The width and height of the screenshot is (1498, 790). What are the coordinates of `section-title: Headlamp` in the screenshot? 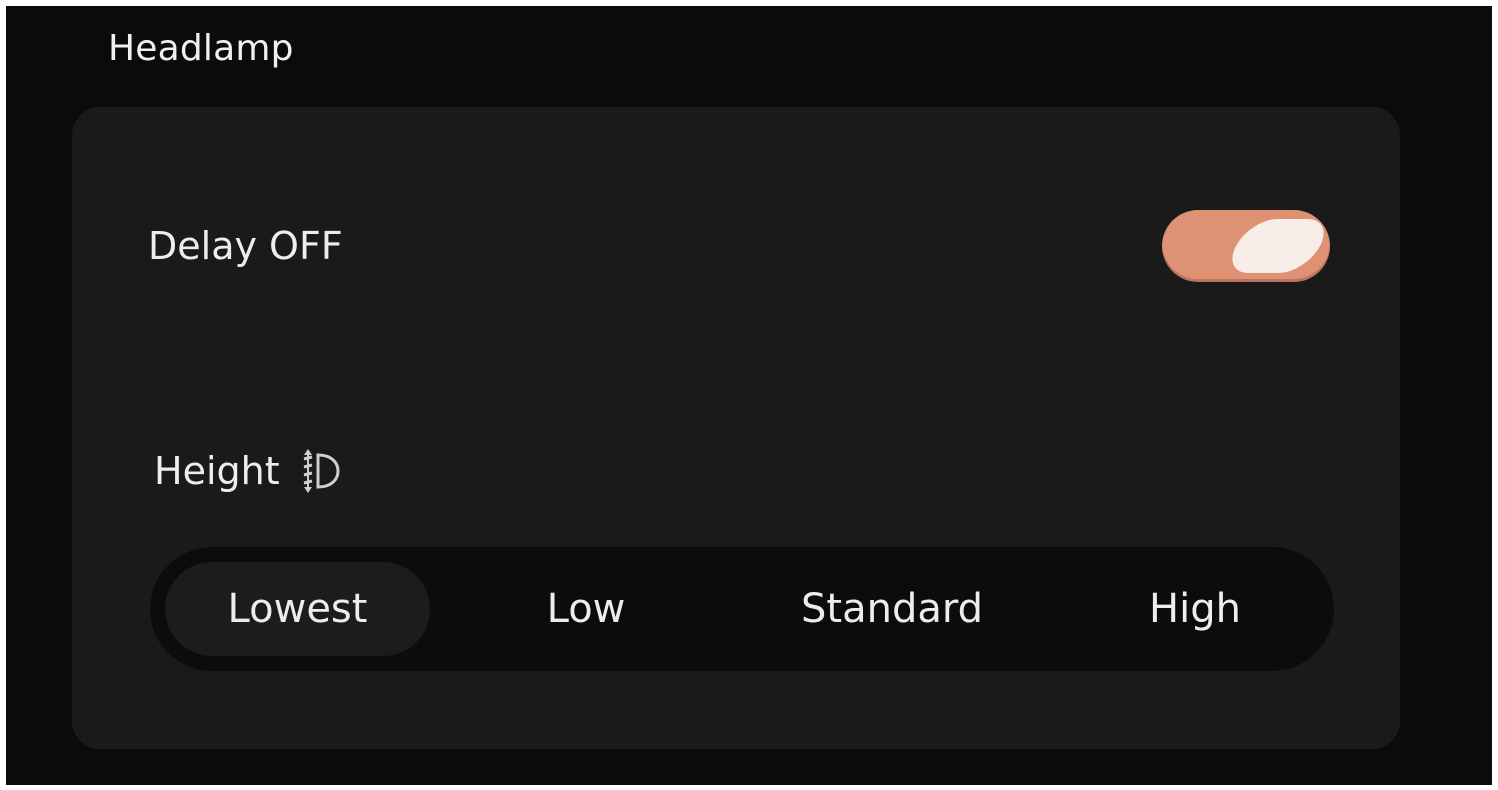 It's located at (201, 48).